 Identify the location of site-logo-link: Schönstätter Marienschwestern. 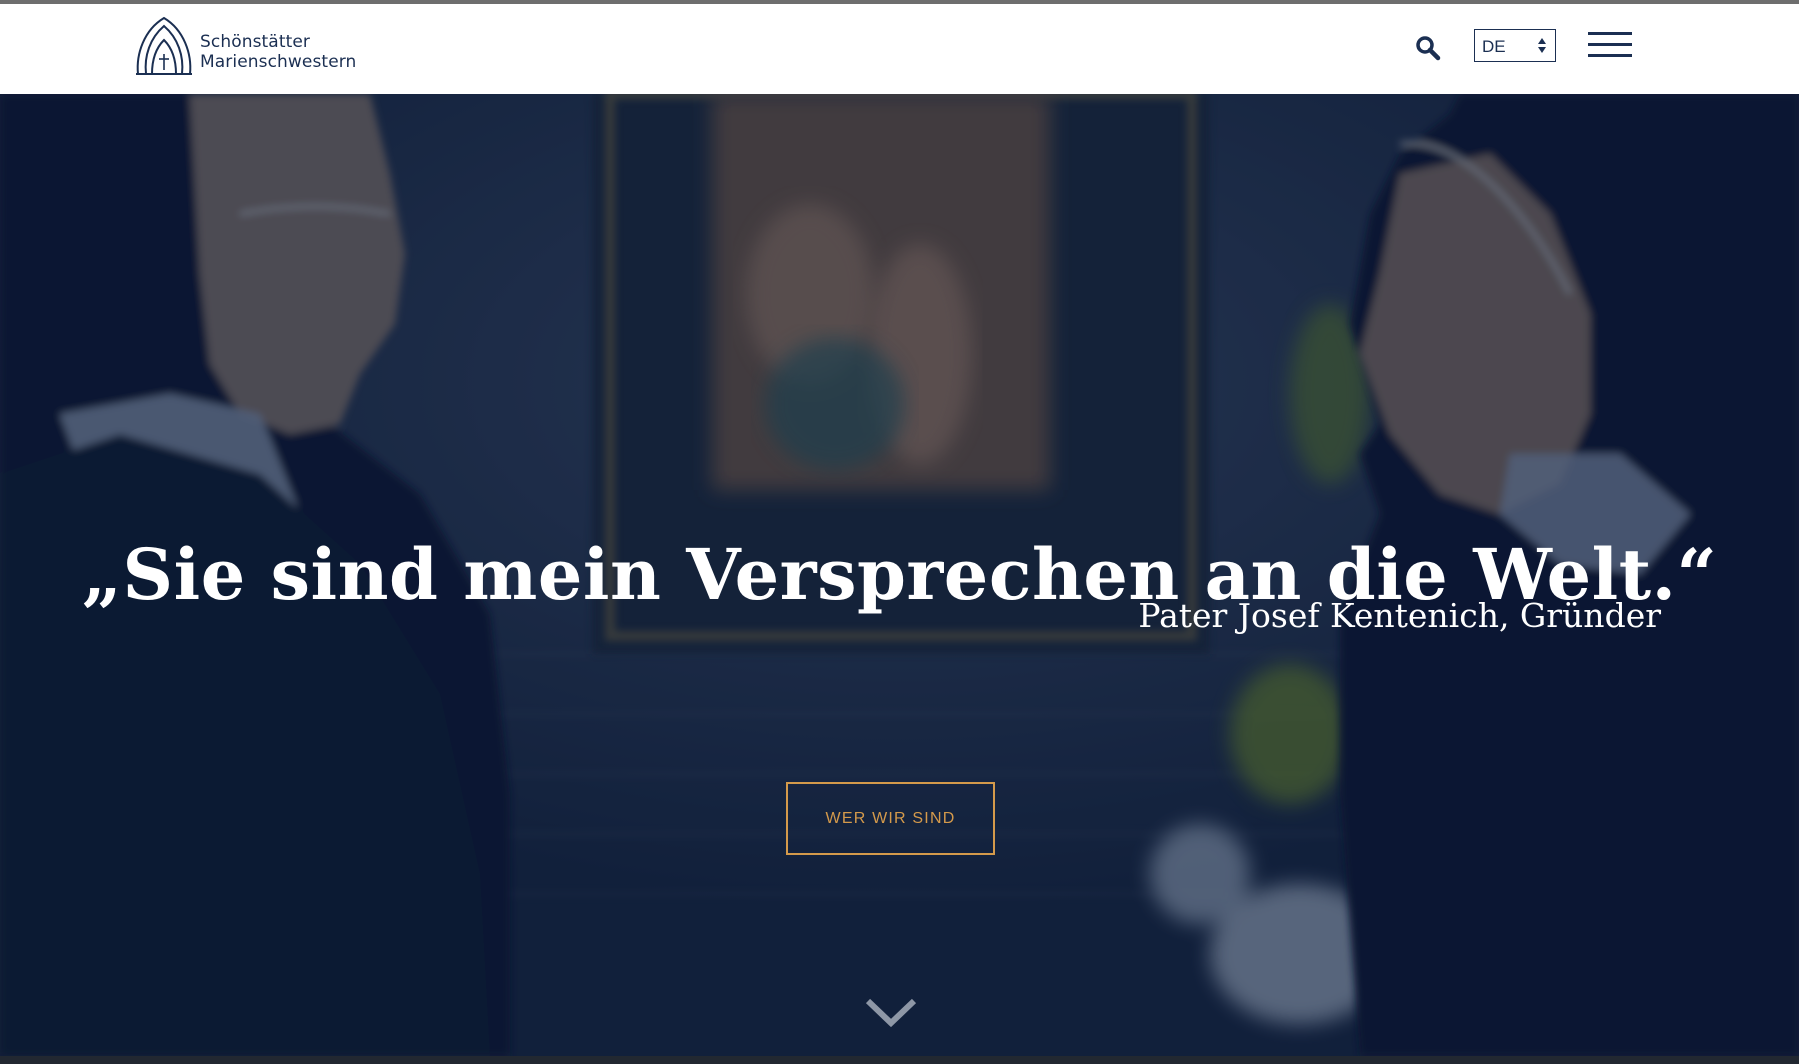
(252, 45).